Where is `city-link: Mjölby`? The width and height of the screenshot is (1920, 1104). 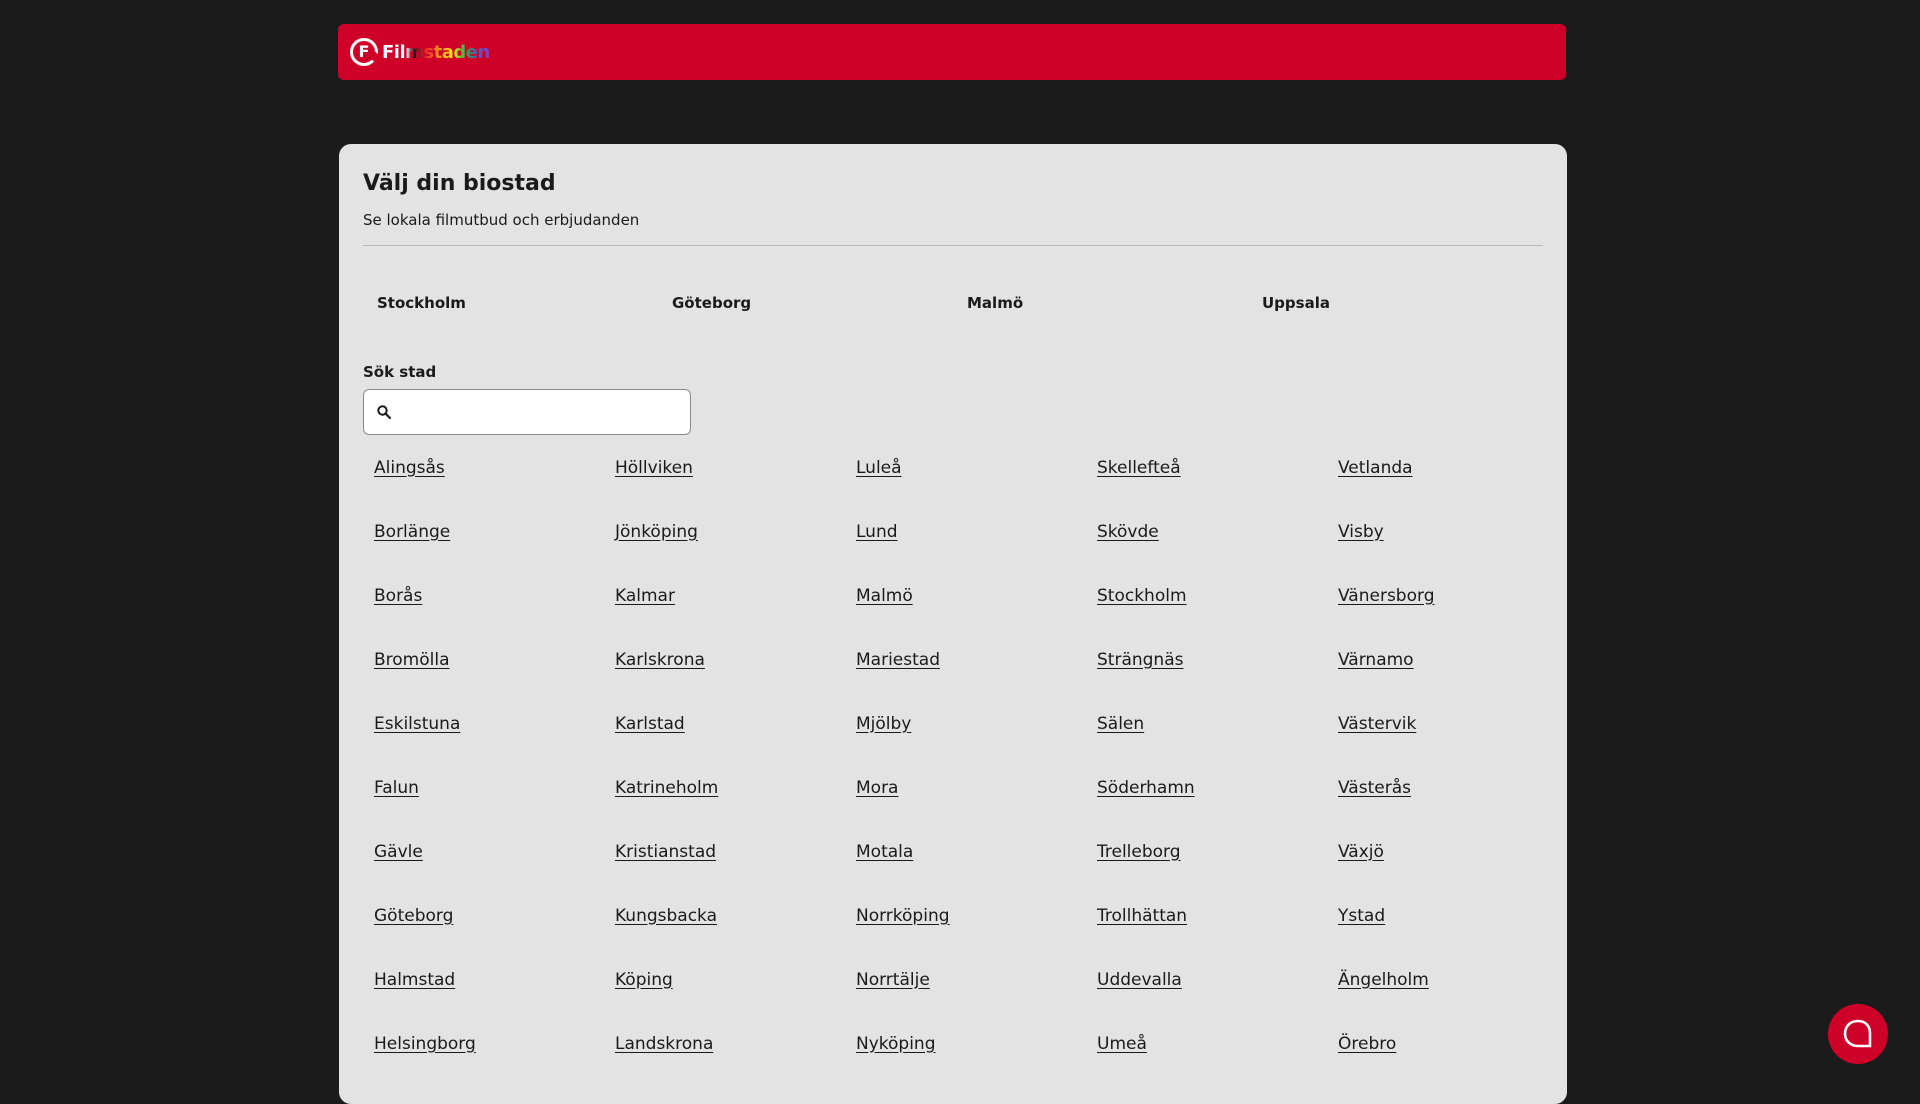
city-link: Mjölby is located at coordinates (883, 724).